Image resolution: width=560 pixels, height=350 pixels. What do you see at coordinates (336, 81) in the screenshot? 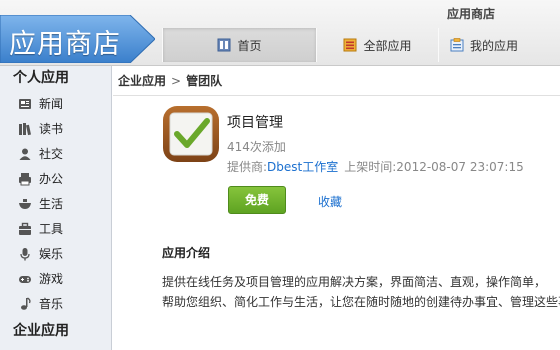
I see `breadcrumb: 企业应用 > 管团队` at bounding box center [336, 81].